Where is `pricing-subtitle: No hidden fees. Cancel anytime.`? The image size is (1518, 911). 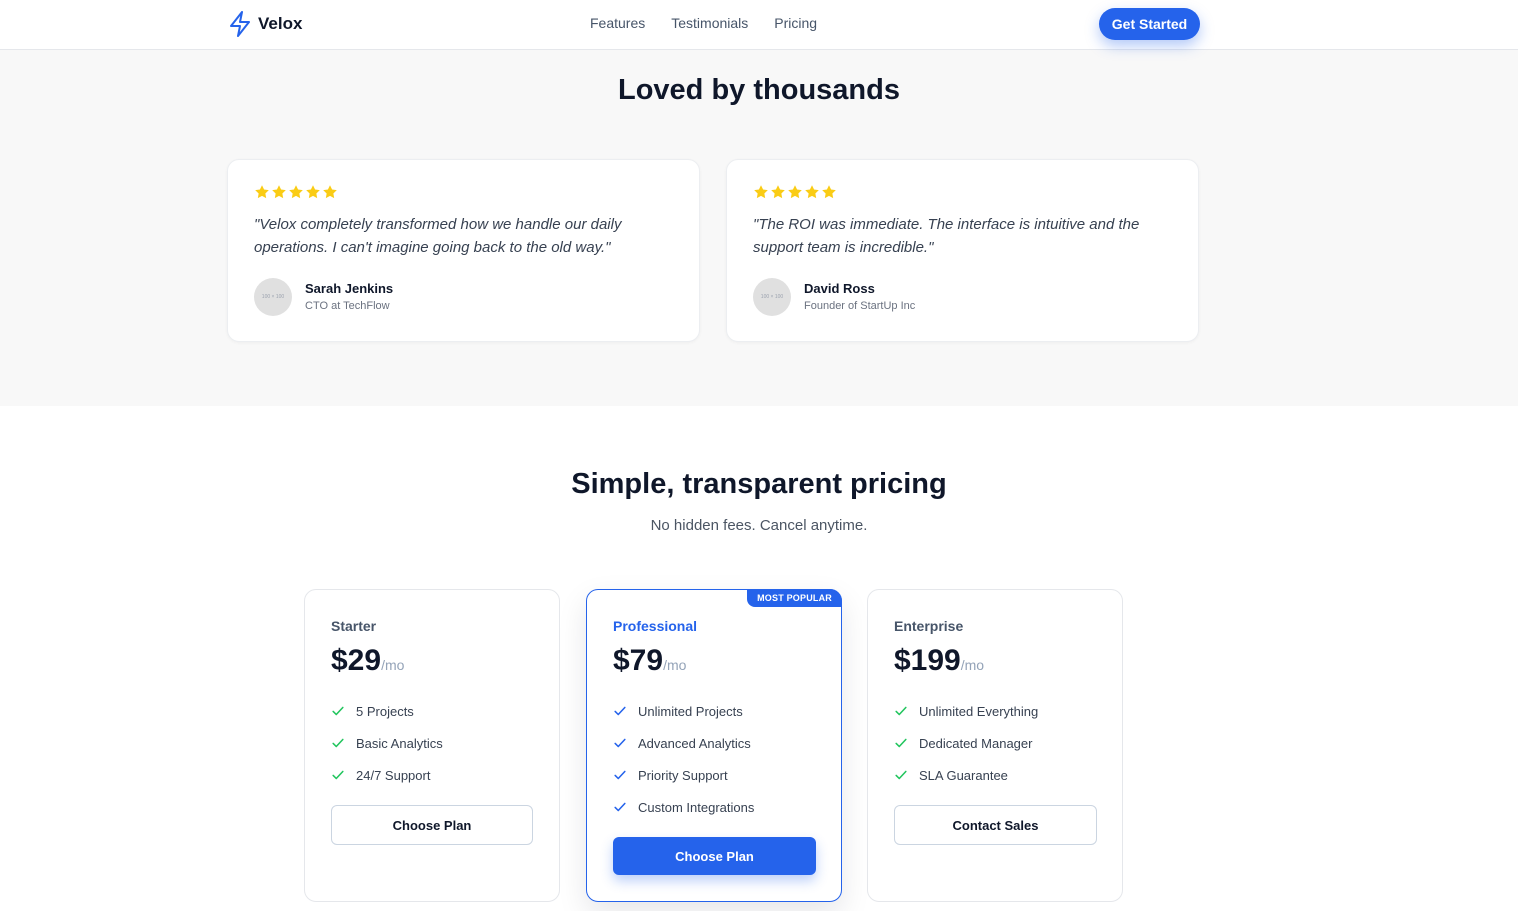 pricing-subtitle: No hidden fees. Cancel anytime. is located at coordinates (759, 525).